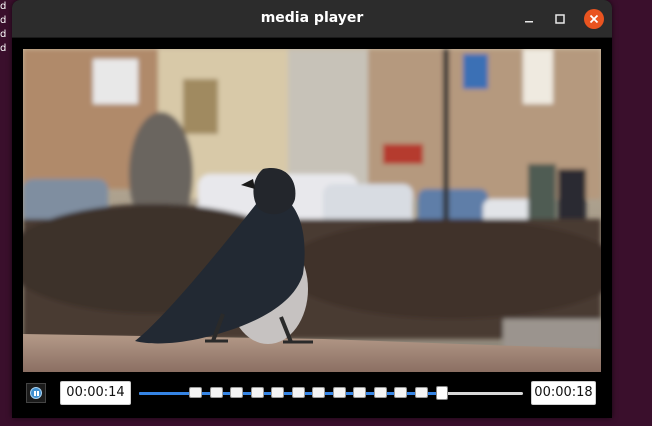 The width and height of the screenshot is (652, 426). I want to click on minimize-button, so click(529, 19).